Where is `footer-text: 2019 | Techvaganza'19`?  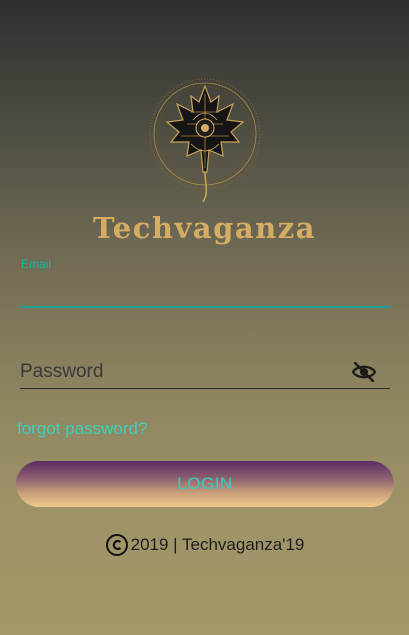 footer-text: 2019 | Techvaganza'19 is located at coordinates (217, 544).